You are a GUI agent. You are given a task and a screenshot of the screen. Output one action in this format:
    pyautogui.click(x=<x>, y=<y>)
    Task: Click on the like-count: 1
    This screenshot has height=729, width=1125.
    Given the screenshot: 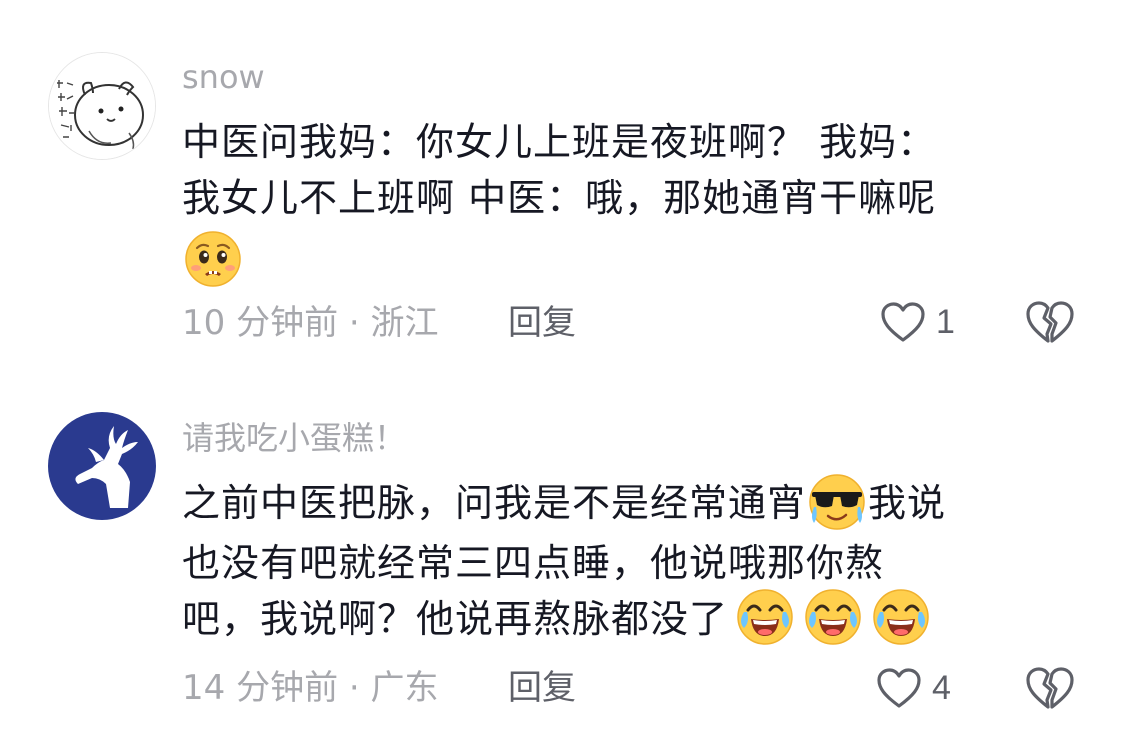 What is the action you would take?
    pyautogui.click(x=945, y=321)
    